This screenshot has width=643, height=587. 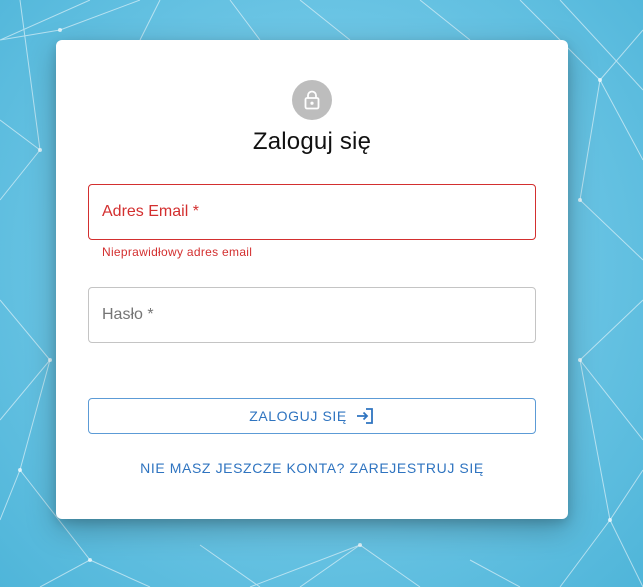 I want to click on avatar, so click(x=312, y=100).